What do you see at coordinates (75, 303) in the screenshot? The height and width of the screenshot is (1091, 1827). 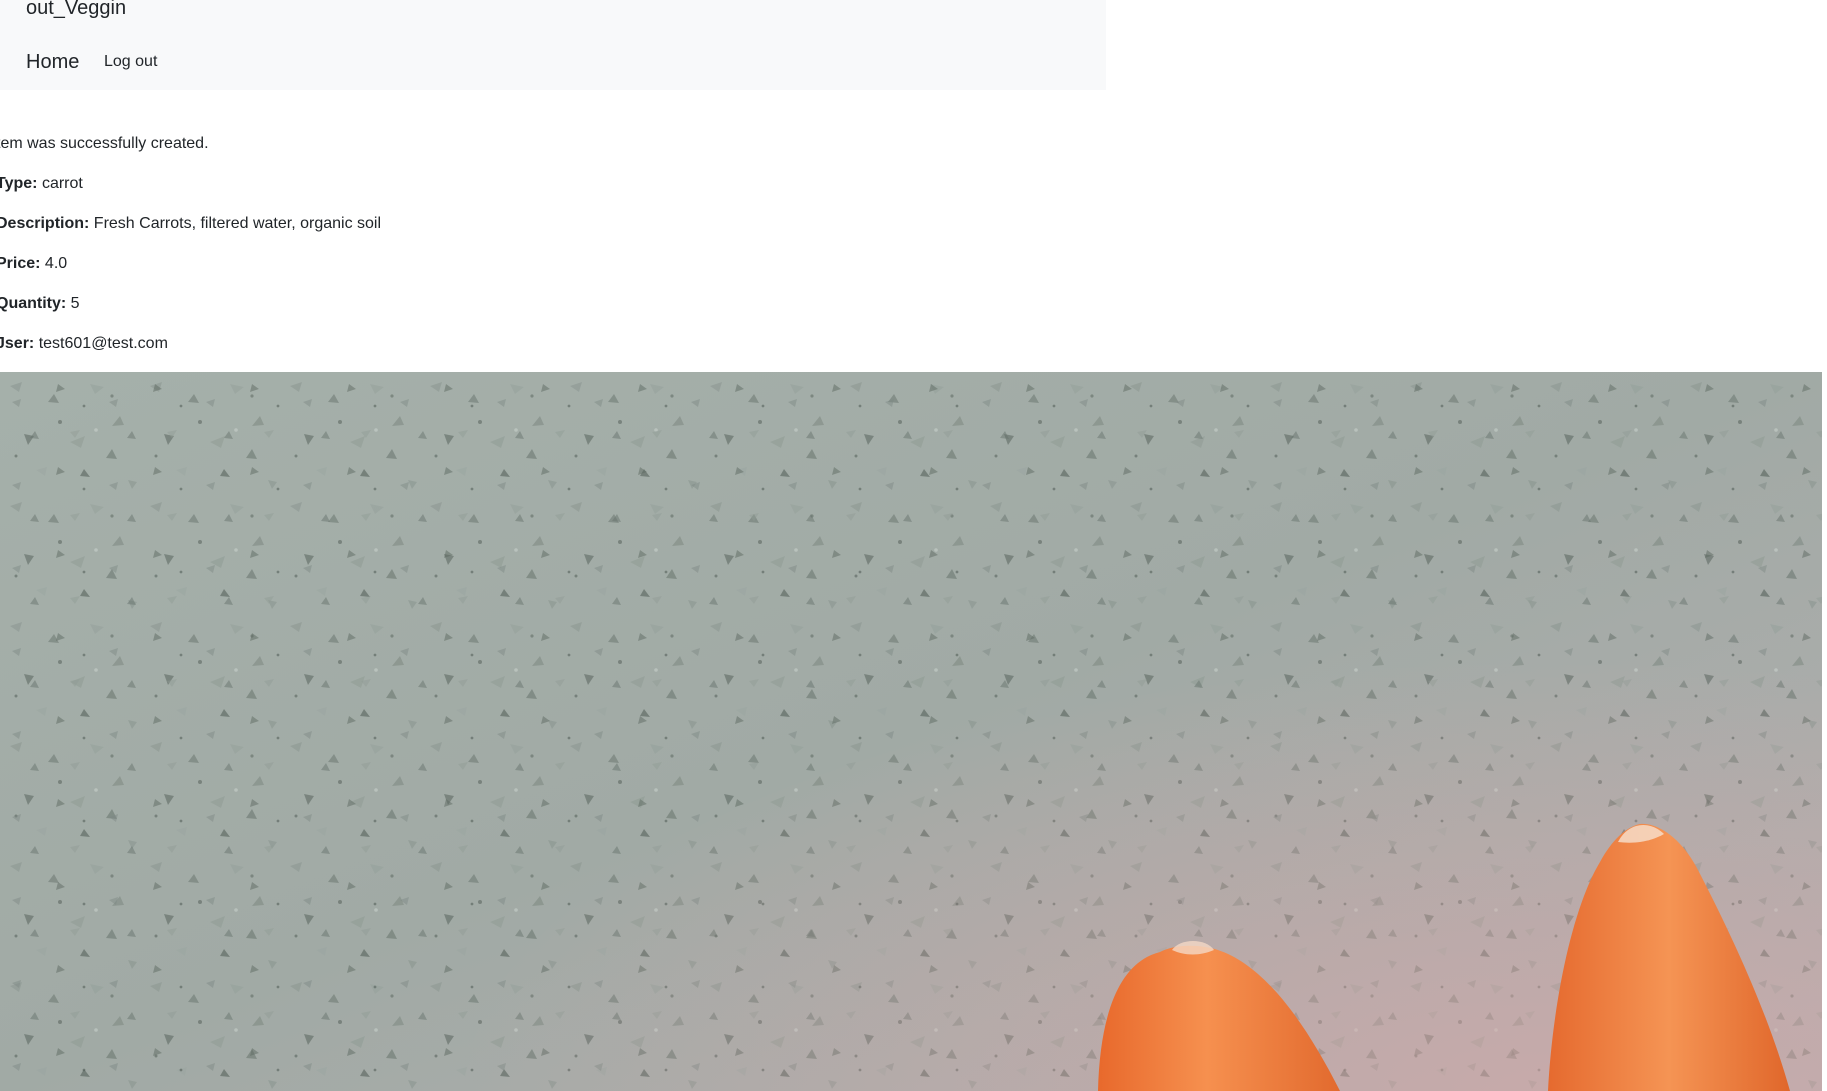 I see `field-quantity-value: 5` at bounding box center [75, 303].